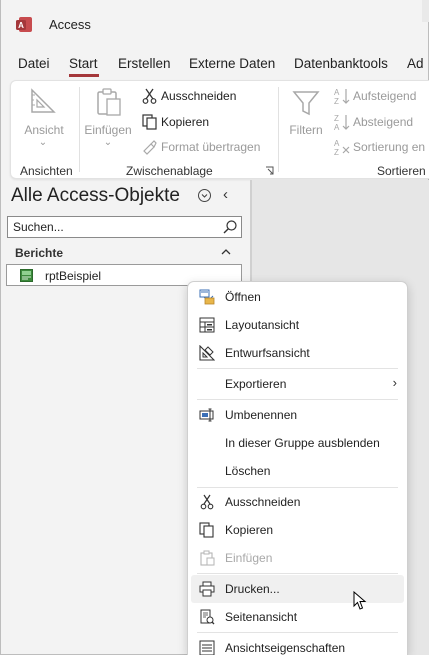 The image size is (429, 655). Describe the element at coordinates (341, 63) in the screenshot. I see `tab-datenbanktools: Datenbanktools` at that location.